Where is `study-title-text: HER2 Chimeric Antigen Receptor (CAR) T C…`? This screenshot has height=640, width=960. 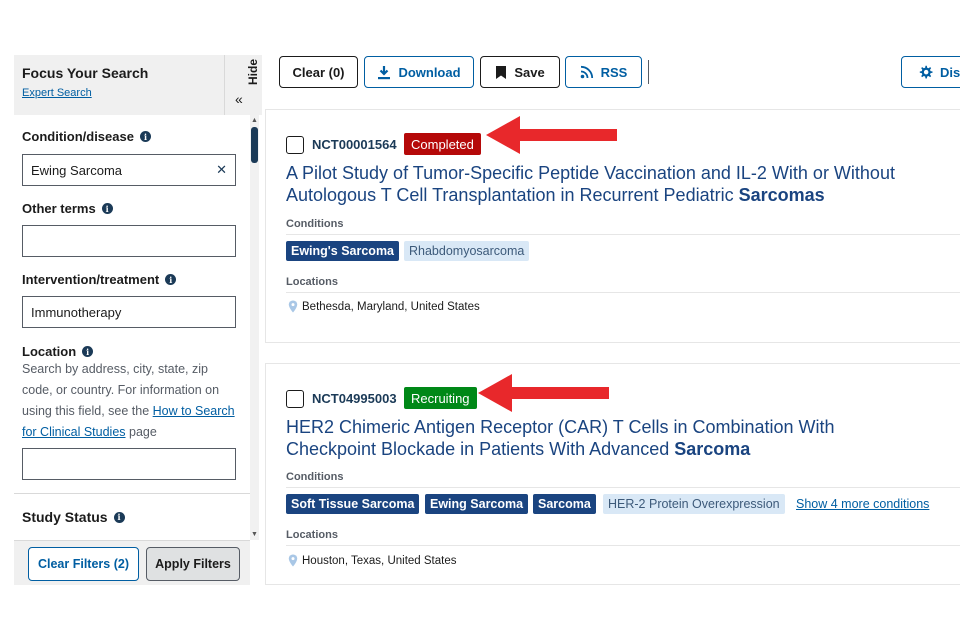
study-title-text: HER2 Chimeric Antigen Receptor (CAR) T C… is located at coordinates (560, 438).